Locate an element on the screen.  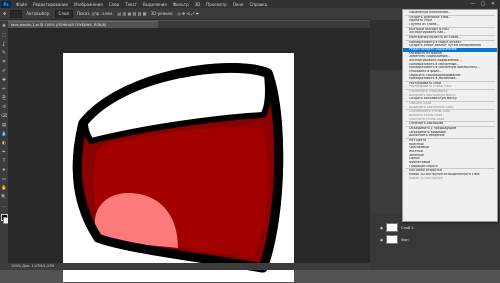
eraser-icon: ⌫ is located at coordinates (4, 117).